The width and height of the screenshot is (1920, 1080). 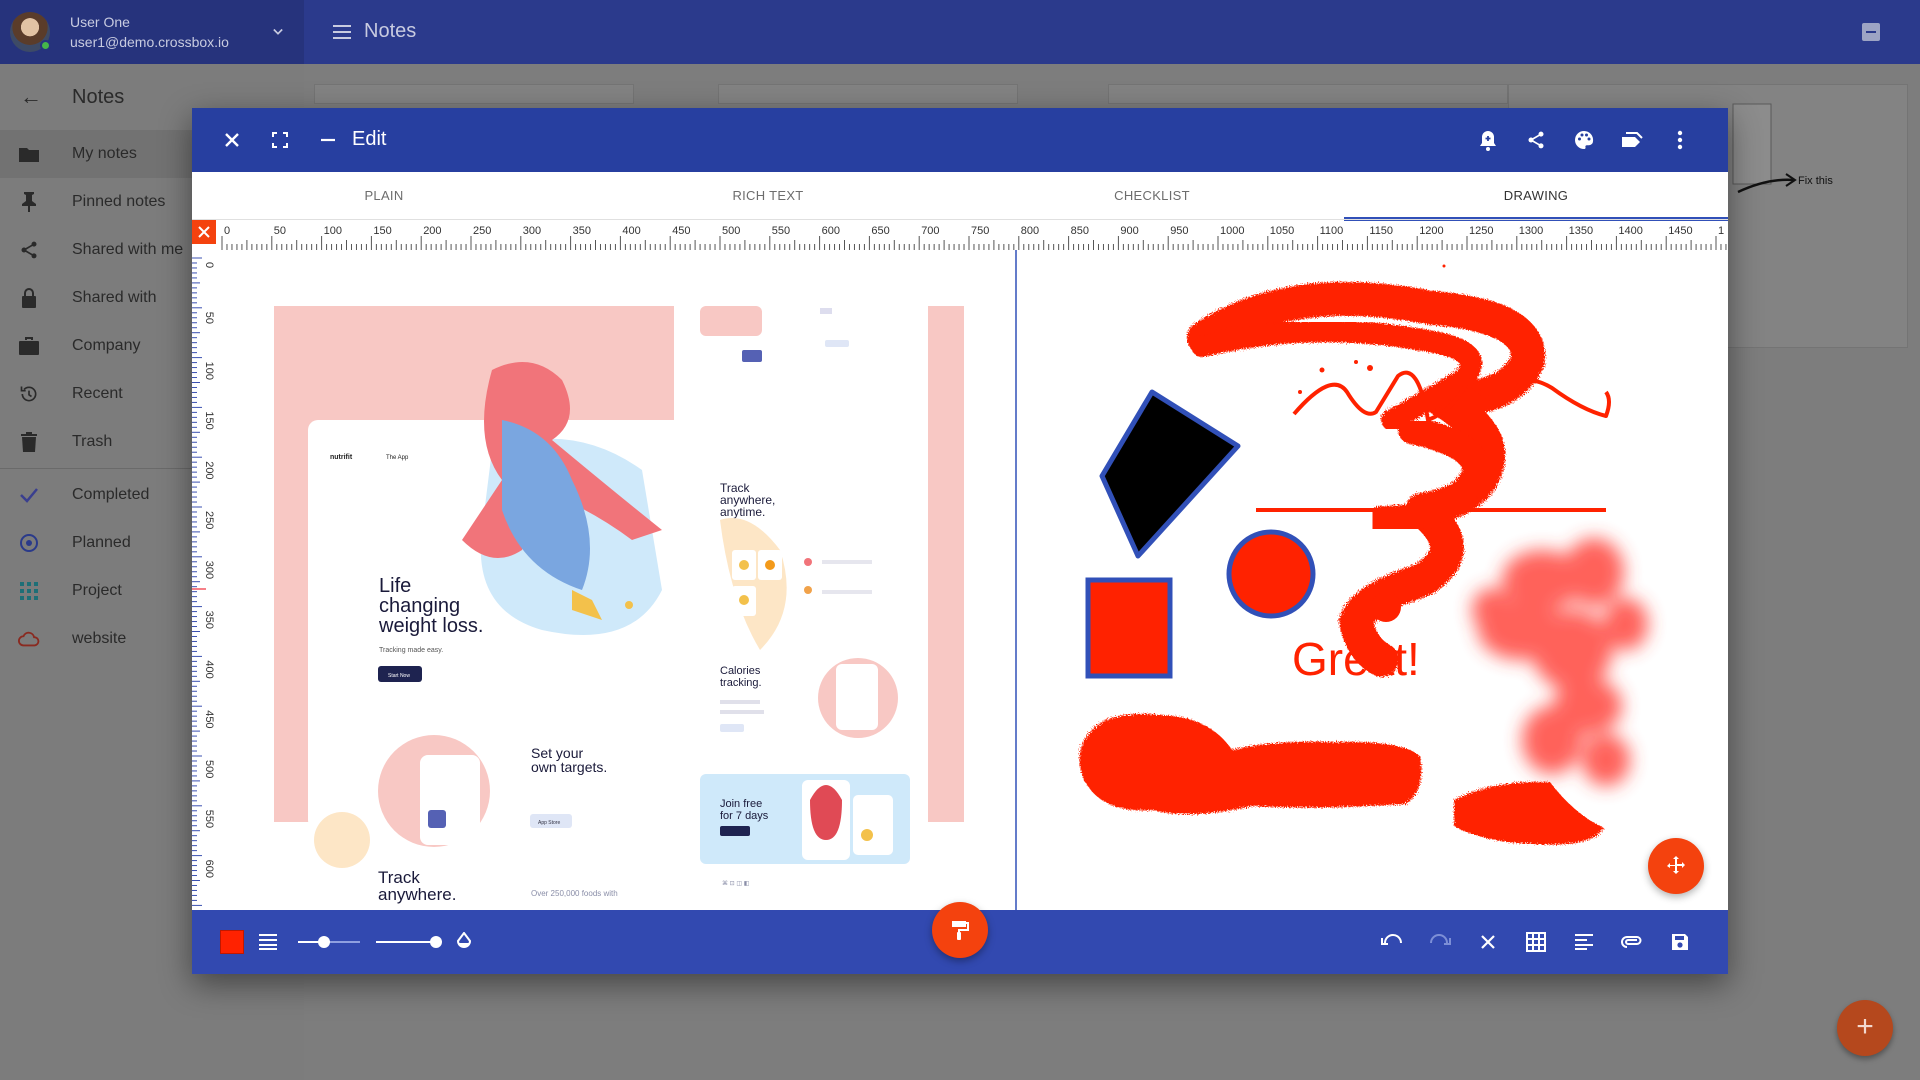 I want to click on vertical-ruler: 05010015020025030035040045050055060065, so click(x=203, y=580).